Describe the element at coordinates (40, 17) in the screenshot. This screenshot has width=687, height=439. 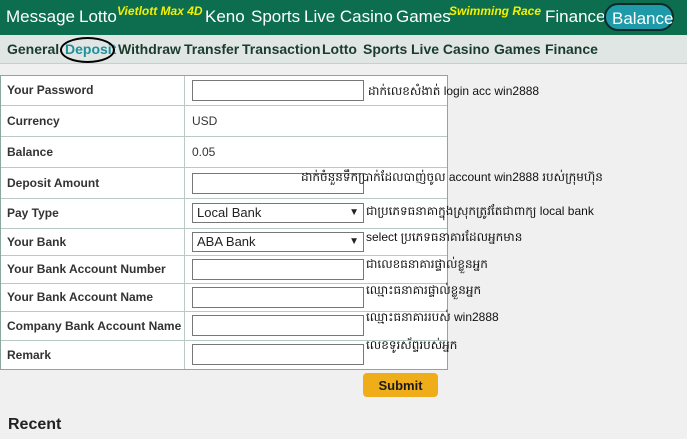
I see `nav-message: Message` at that location.